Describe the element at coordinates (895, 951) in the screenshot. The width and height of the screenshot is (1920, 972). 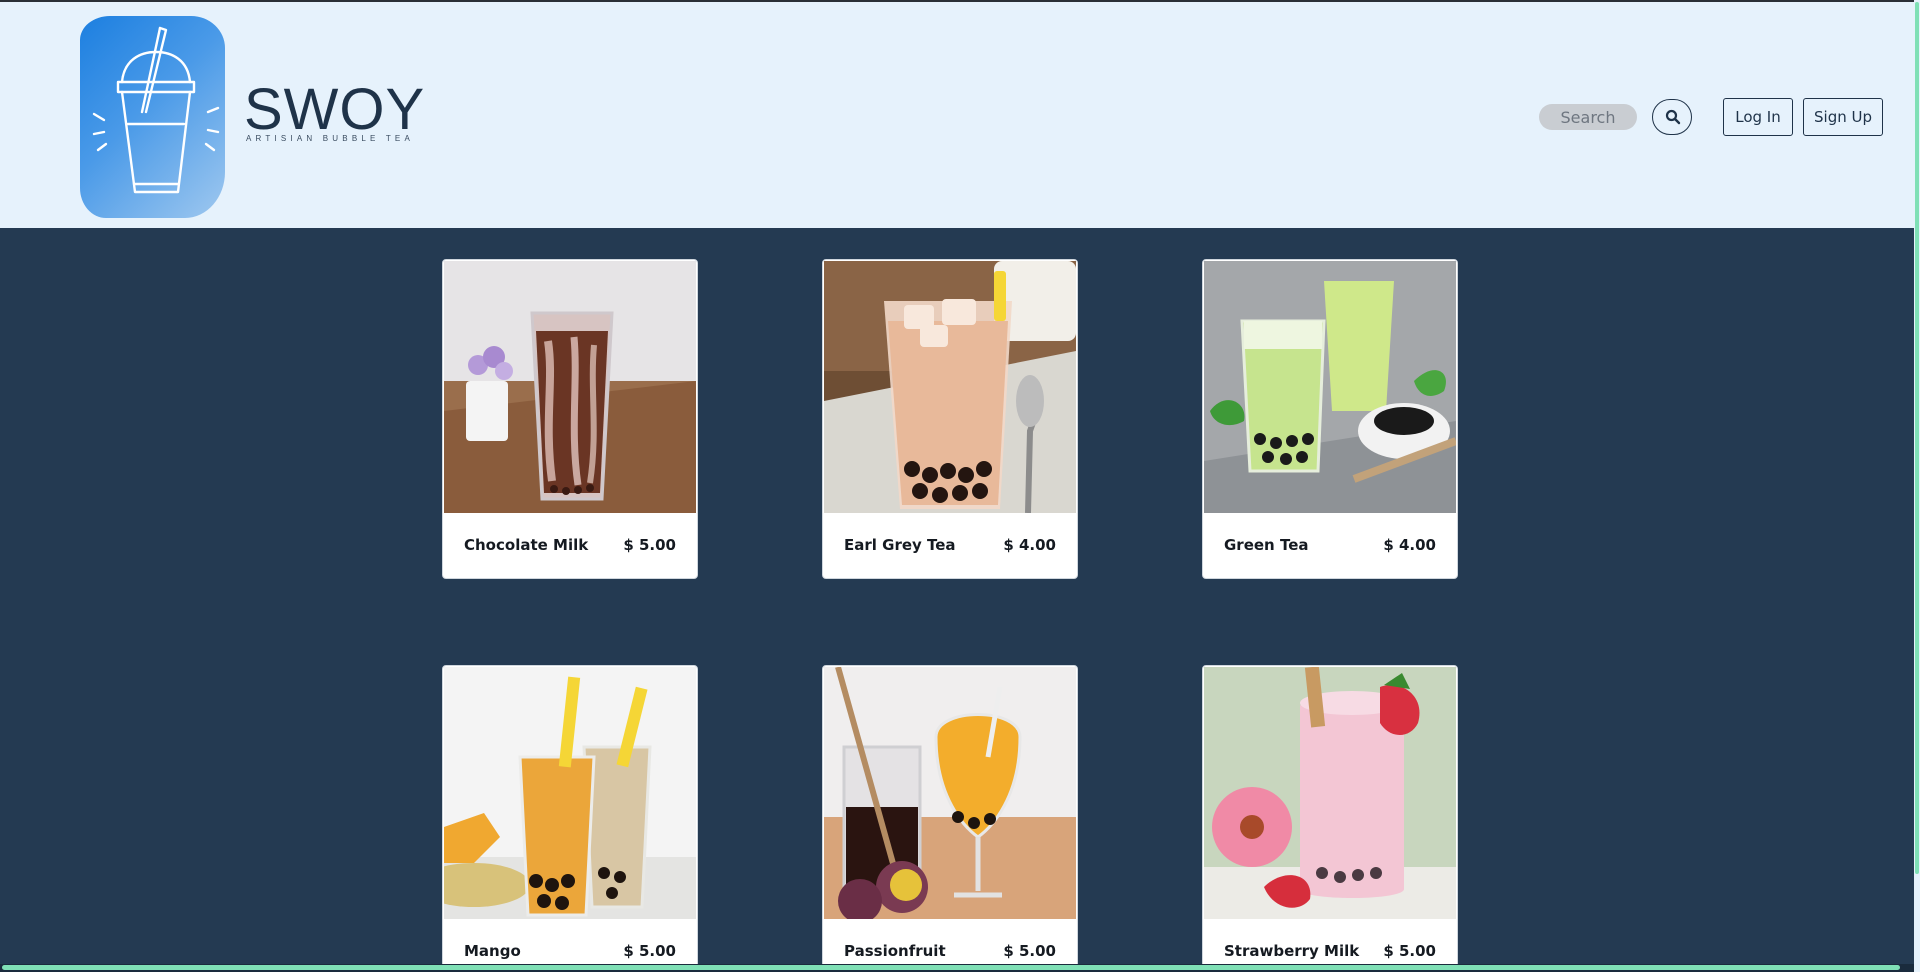
I see `product-name: Passionfruit` at that location.